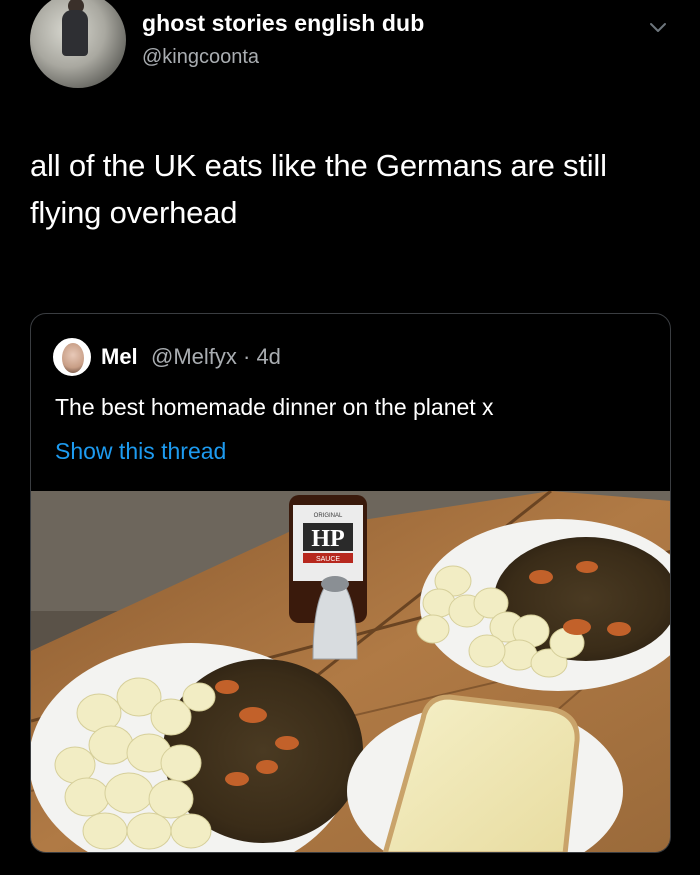  Describe the element at coordinates (119, 357) in the screenshot. I see `quoted-display-name: Mel` at that location.